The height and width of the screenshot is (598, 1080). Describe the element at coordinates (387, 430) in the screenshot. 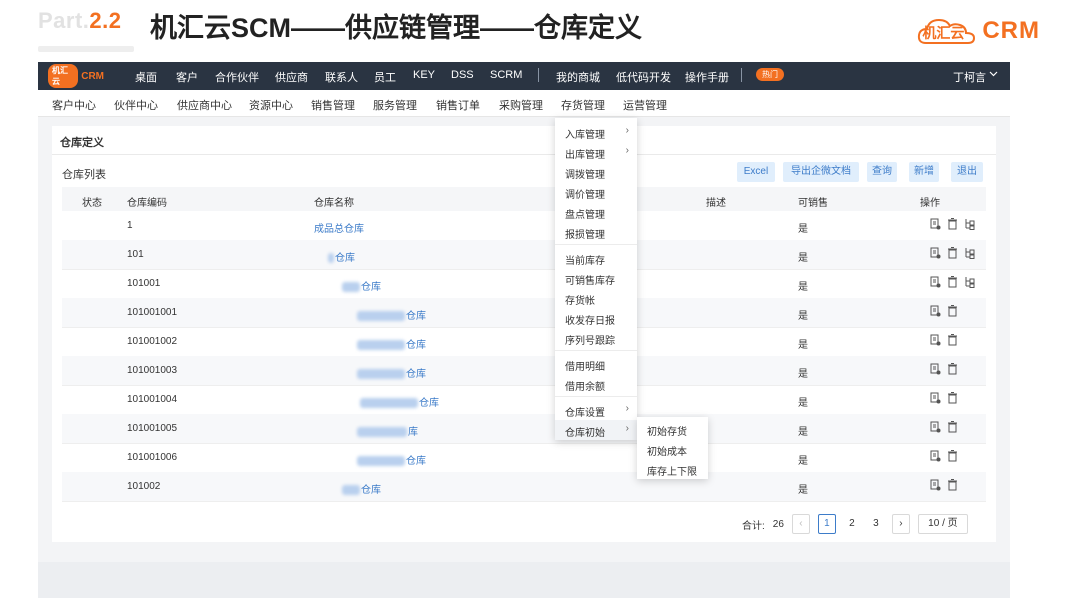

I see `row-name-link: 库` at that location.